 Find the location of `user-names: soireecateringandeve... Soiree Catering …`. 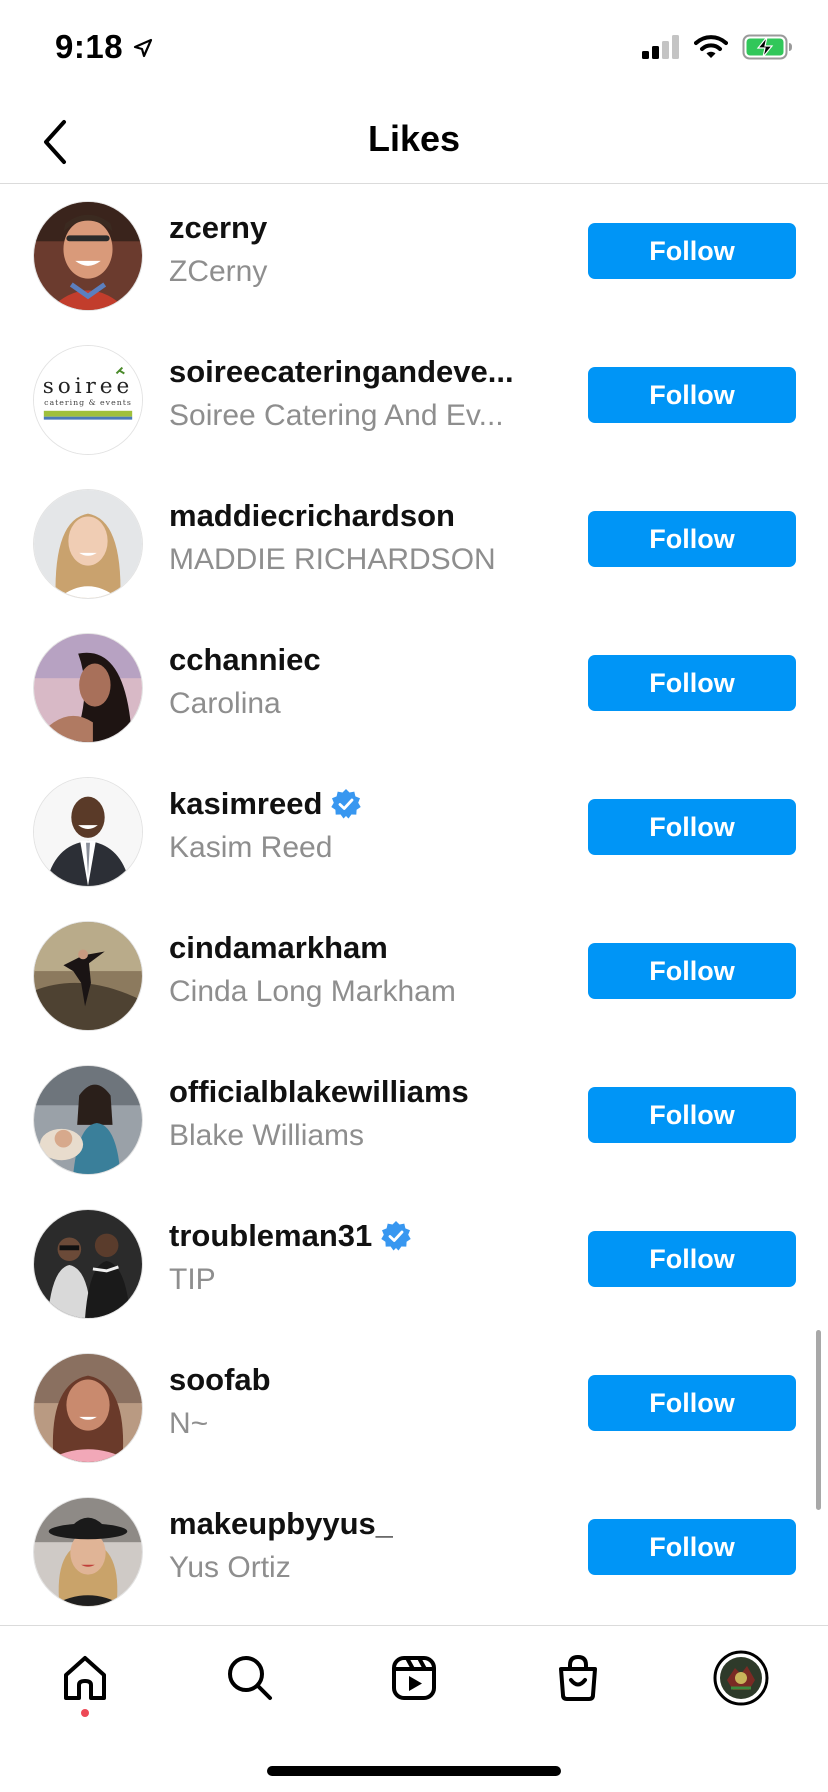

user-names: soireecateringandeve... Soiree Catering … is located at coordinates (354, 394).